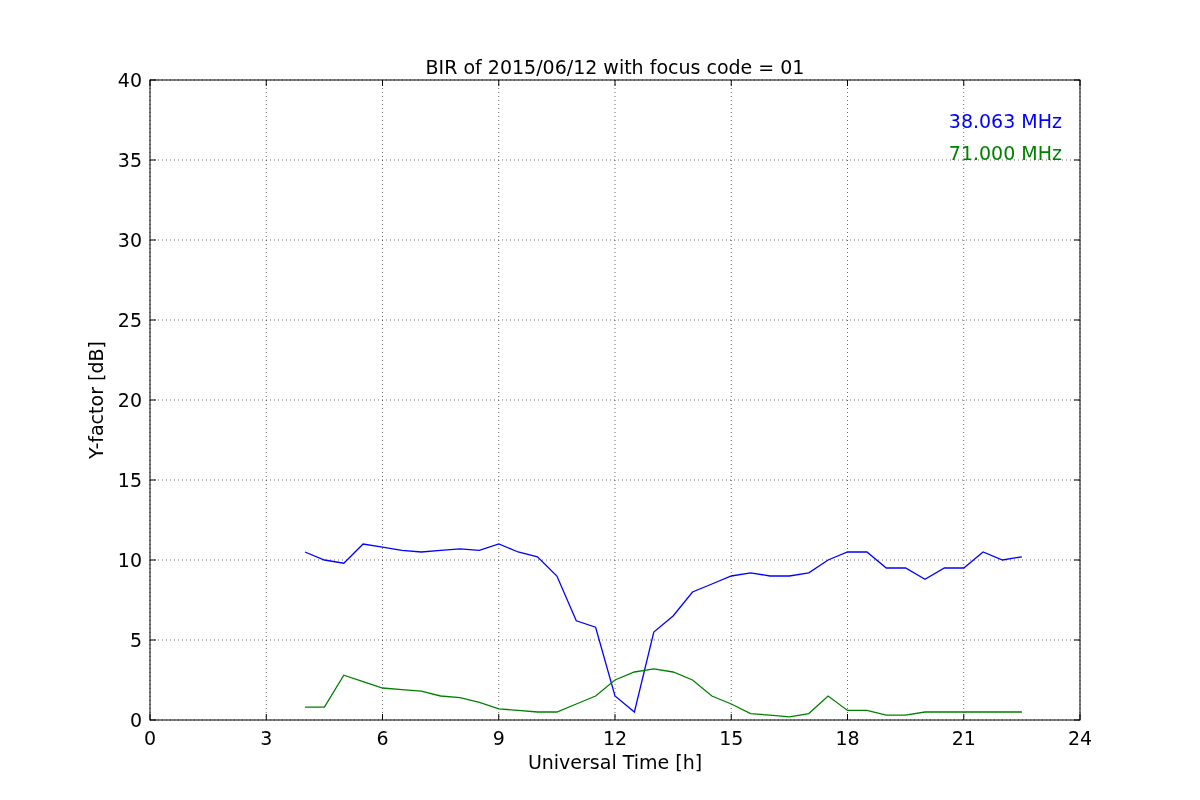  I want to click on legend-label: 71.000 MHz, so click(1005, 153).